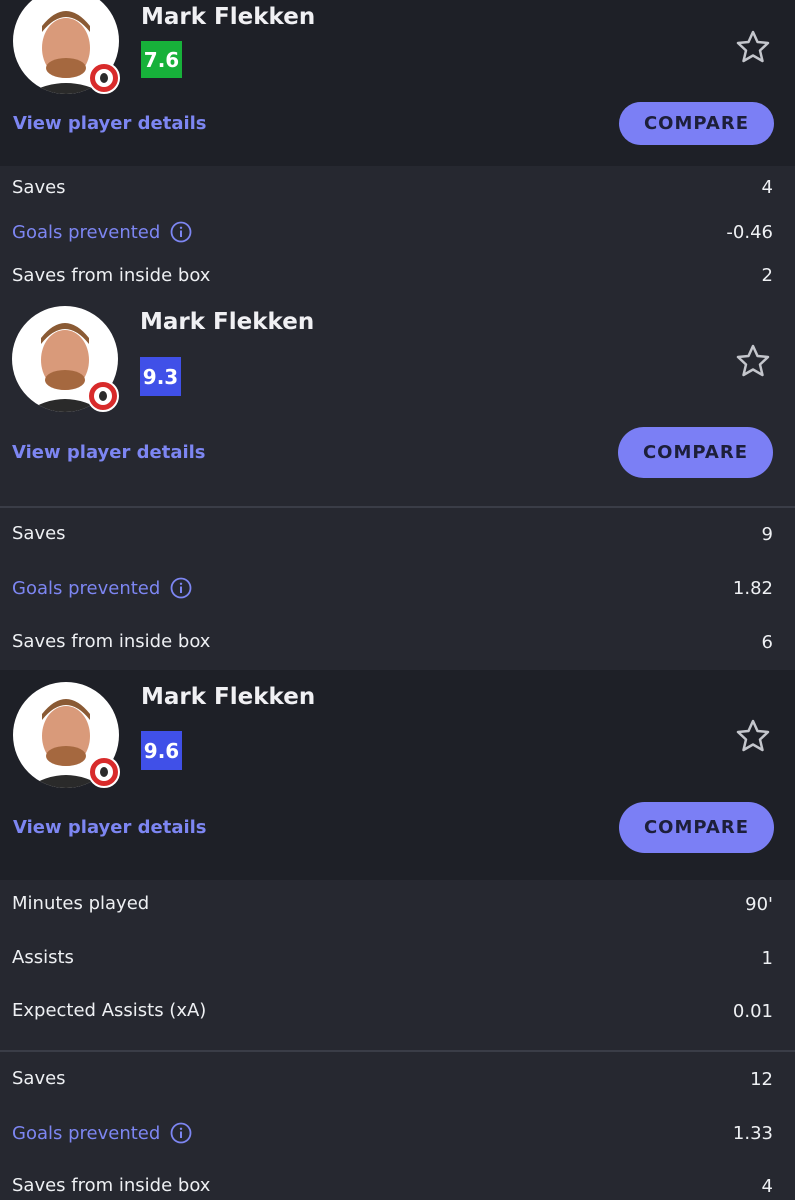 The width and height of the screenshot is (795, 1200). Describe the element at coordinates (759, 904) in the screenshot. I see `stat-value: 90'` at that location.